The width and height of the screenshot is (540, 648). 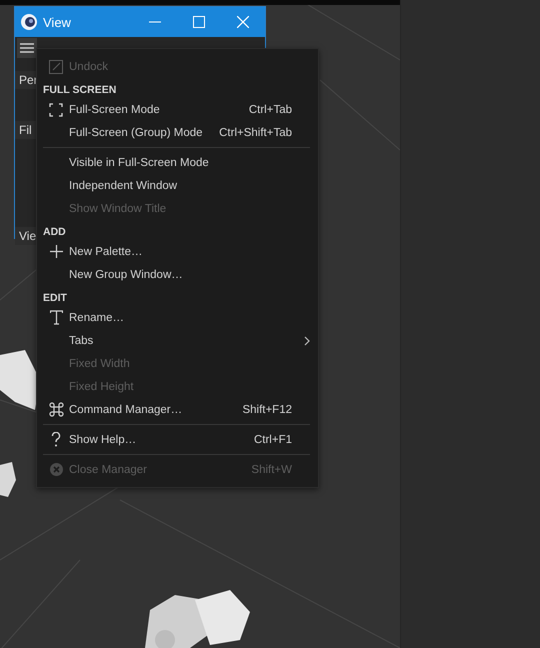 What do you see at coordinates (80, 90) in the screenshot?
I see `menu-section-header: FULL SCREEN` at bounding box center [80, 90].